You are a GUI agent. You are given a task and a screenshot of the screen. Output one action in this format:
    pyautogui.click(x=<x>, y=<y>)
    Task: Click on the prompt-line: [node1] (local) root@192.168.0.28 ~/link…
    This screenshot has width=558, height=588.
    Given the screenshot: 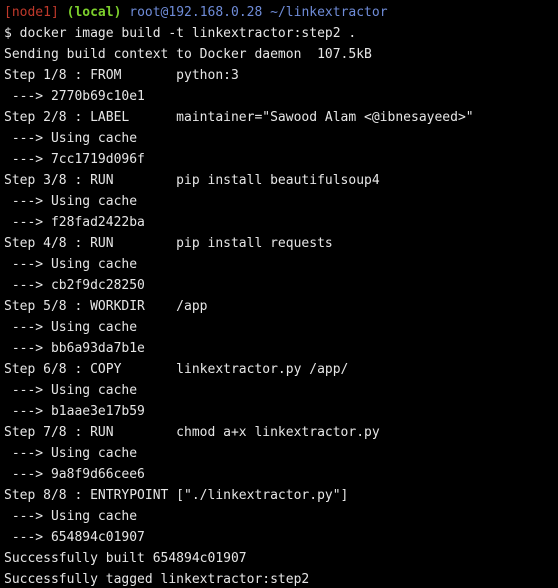 What is the action you would take?
    pyautogui.click(x=281, y=12)
    